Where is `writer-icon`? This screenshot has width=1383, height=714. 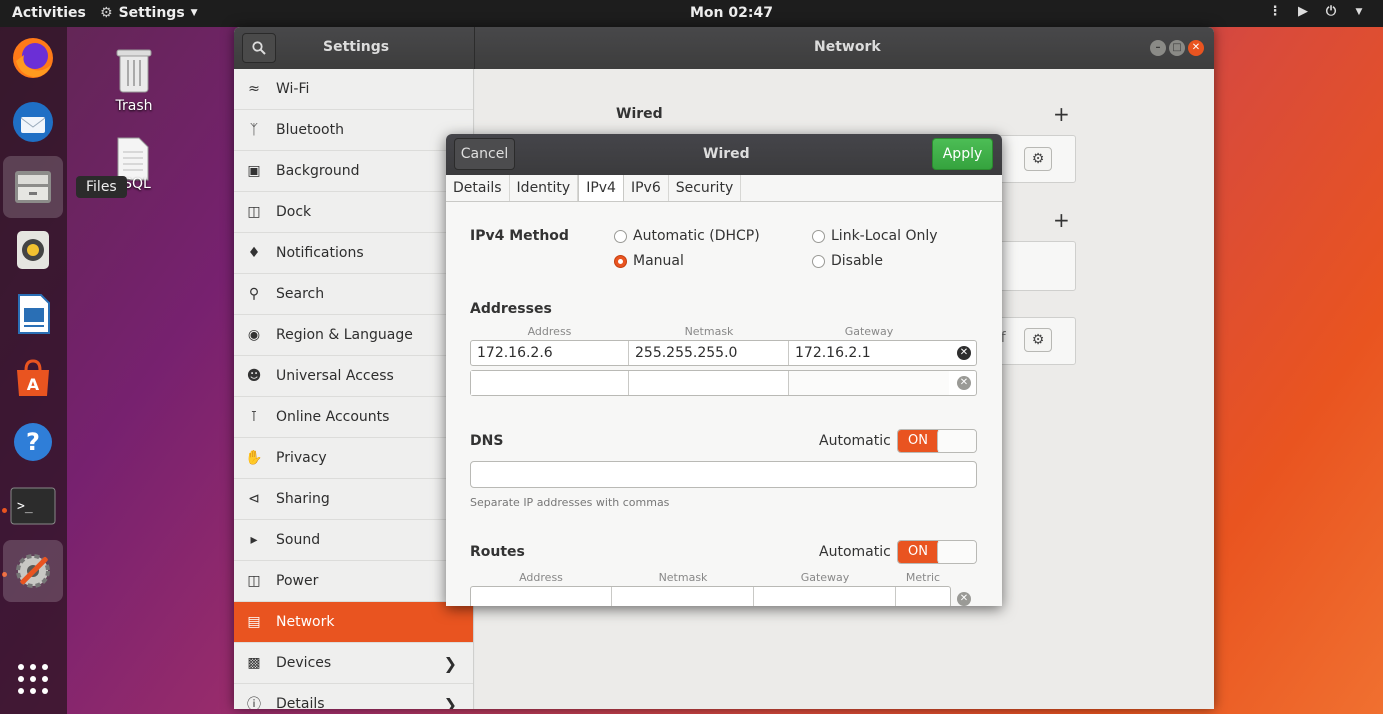
writer-icon is located at coordinates (33, 314).